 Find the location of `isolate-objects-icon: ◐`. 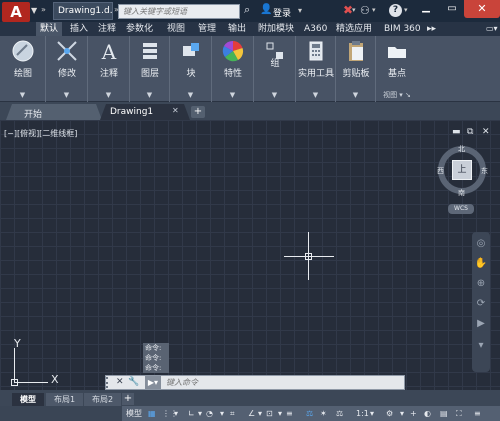

isolate-objects-icon: ◐ is located at coordinates (427, 413).